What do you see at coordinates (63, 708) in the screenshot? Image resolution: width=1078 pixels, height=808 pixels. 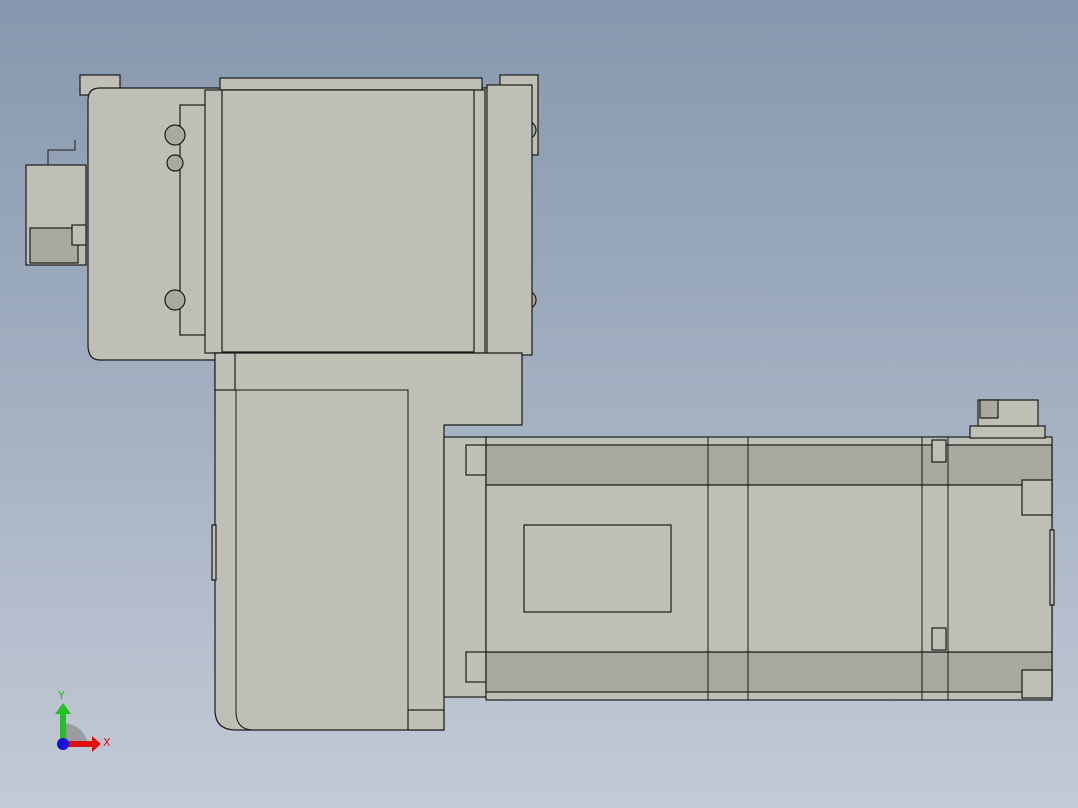 I see `y-axis-arrowhead` at bounding box center [63, 708].